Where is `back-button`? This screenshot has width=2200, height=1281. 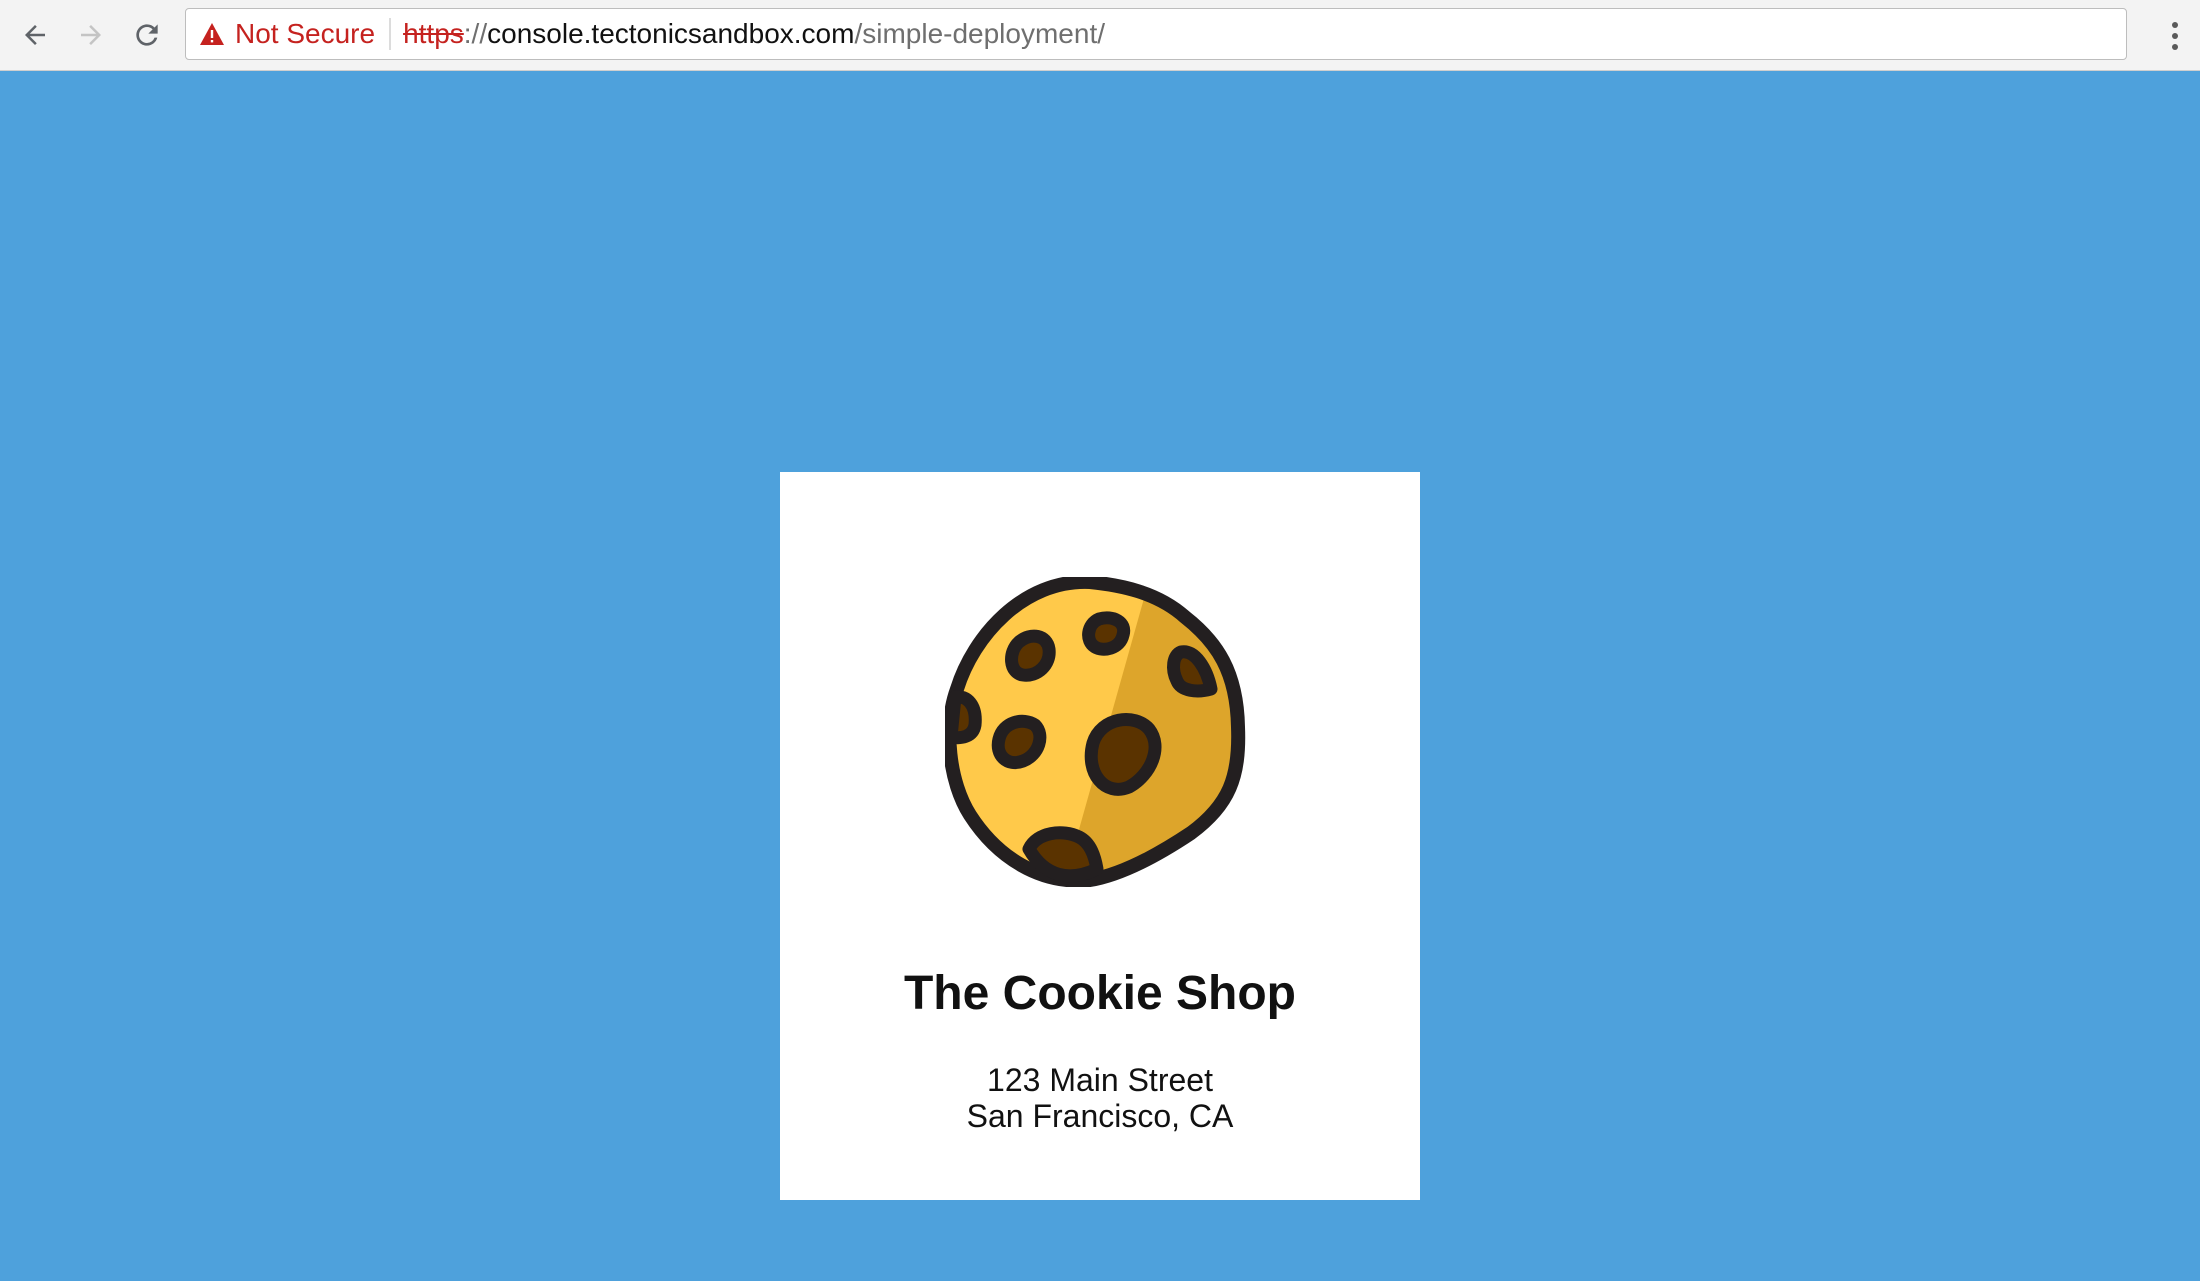
back-button is located at coordinates (35, 35).